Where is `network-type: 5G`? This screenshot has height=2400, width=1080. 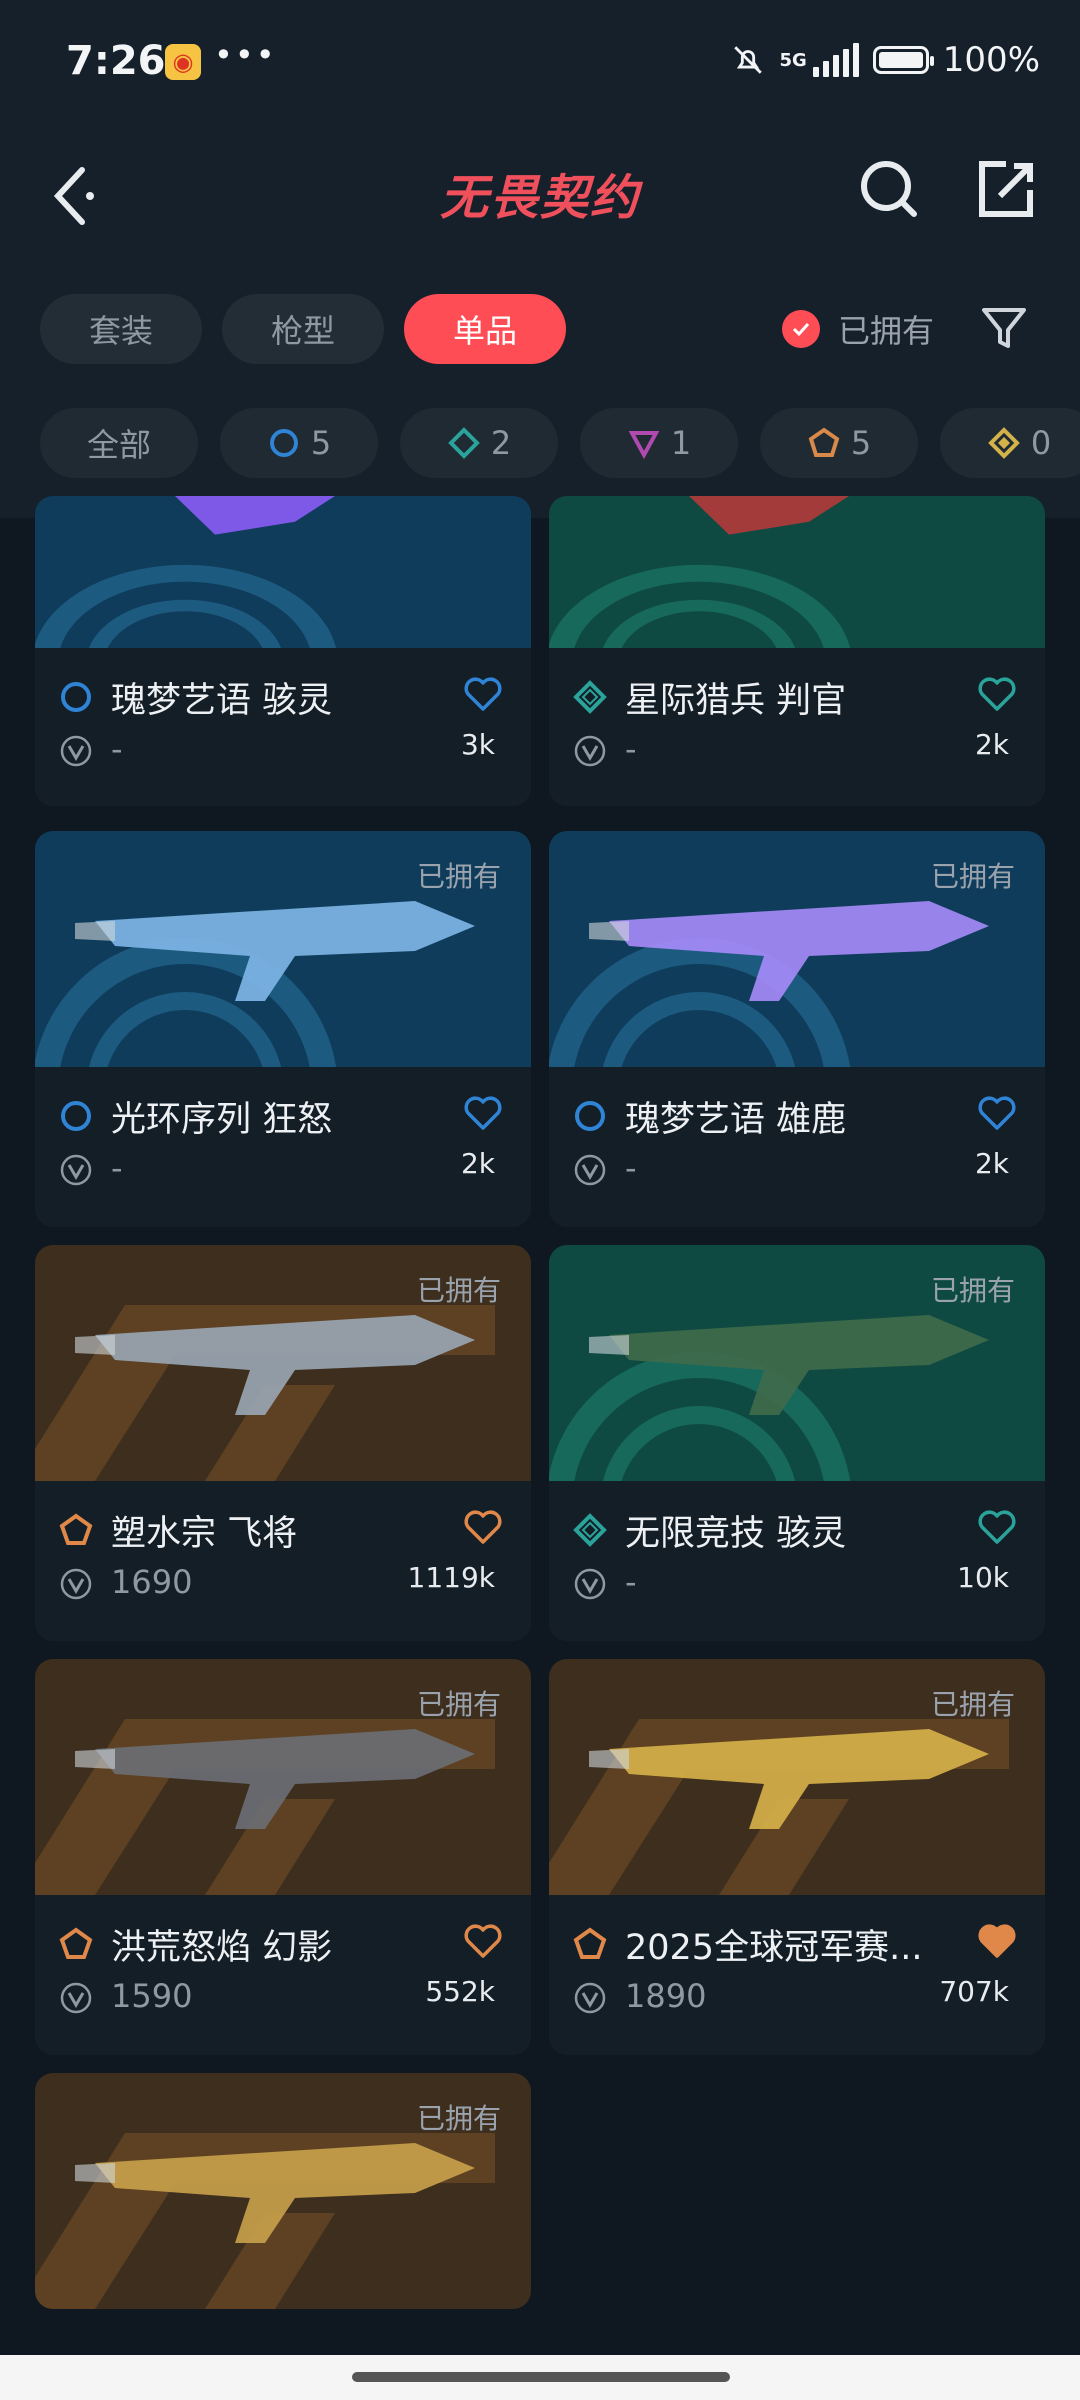 network-type: 5G is located at coordinates (793, 60).